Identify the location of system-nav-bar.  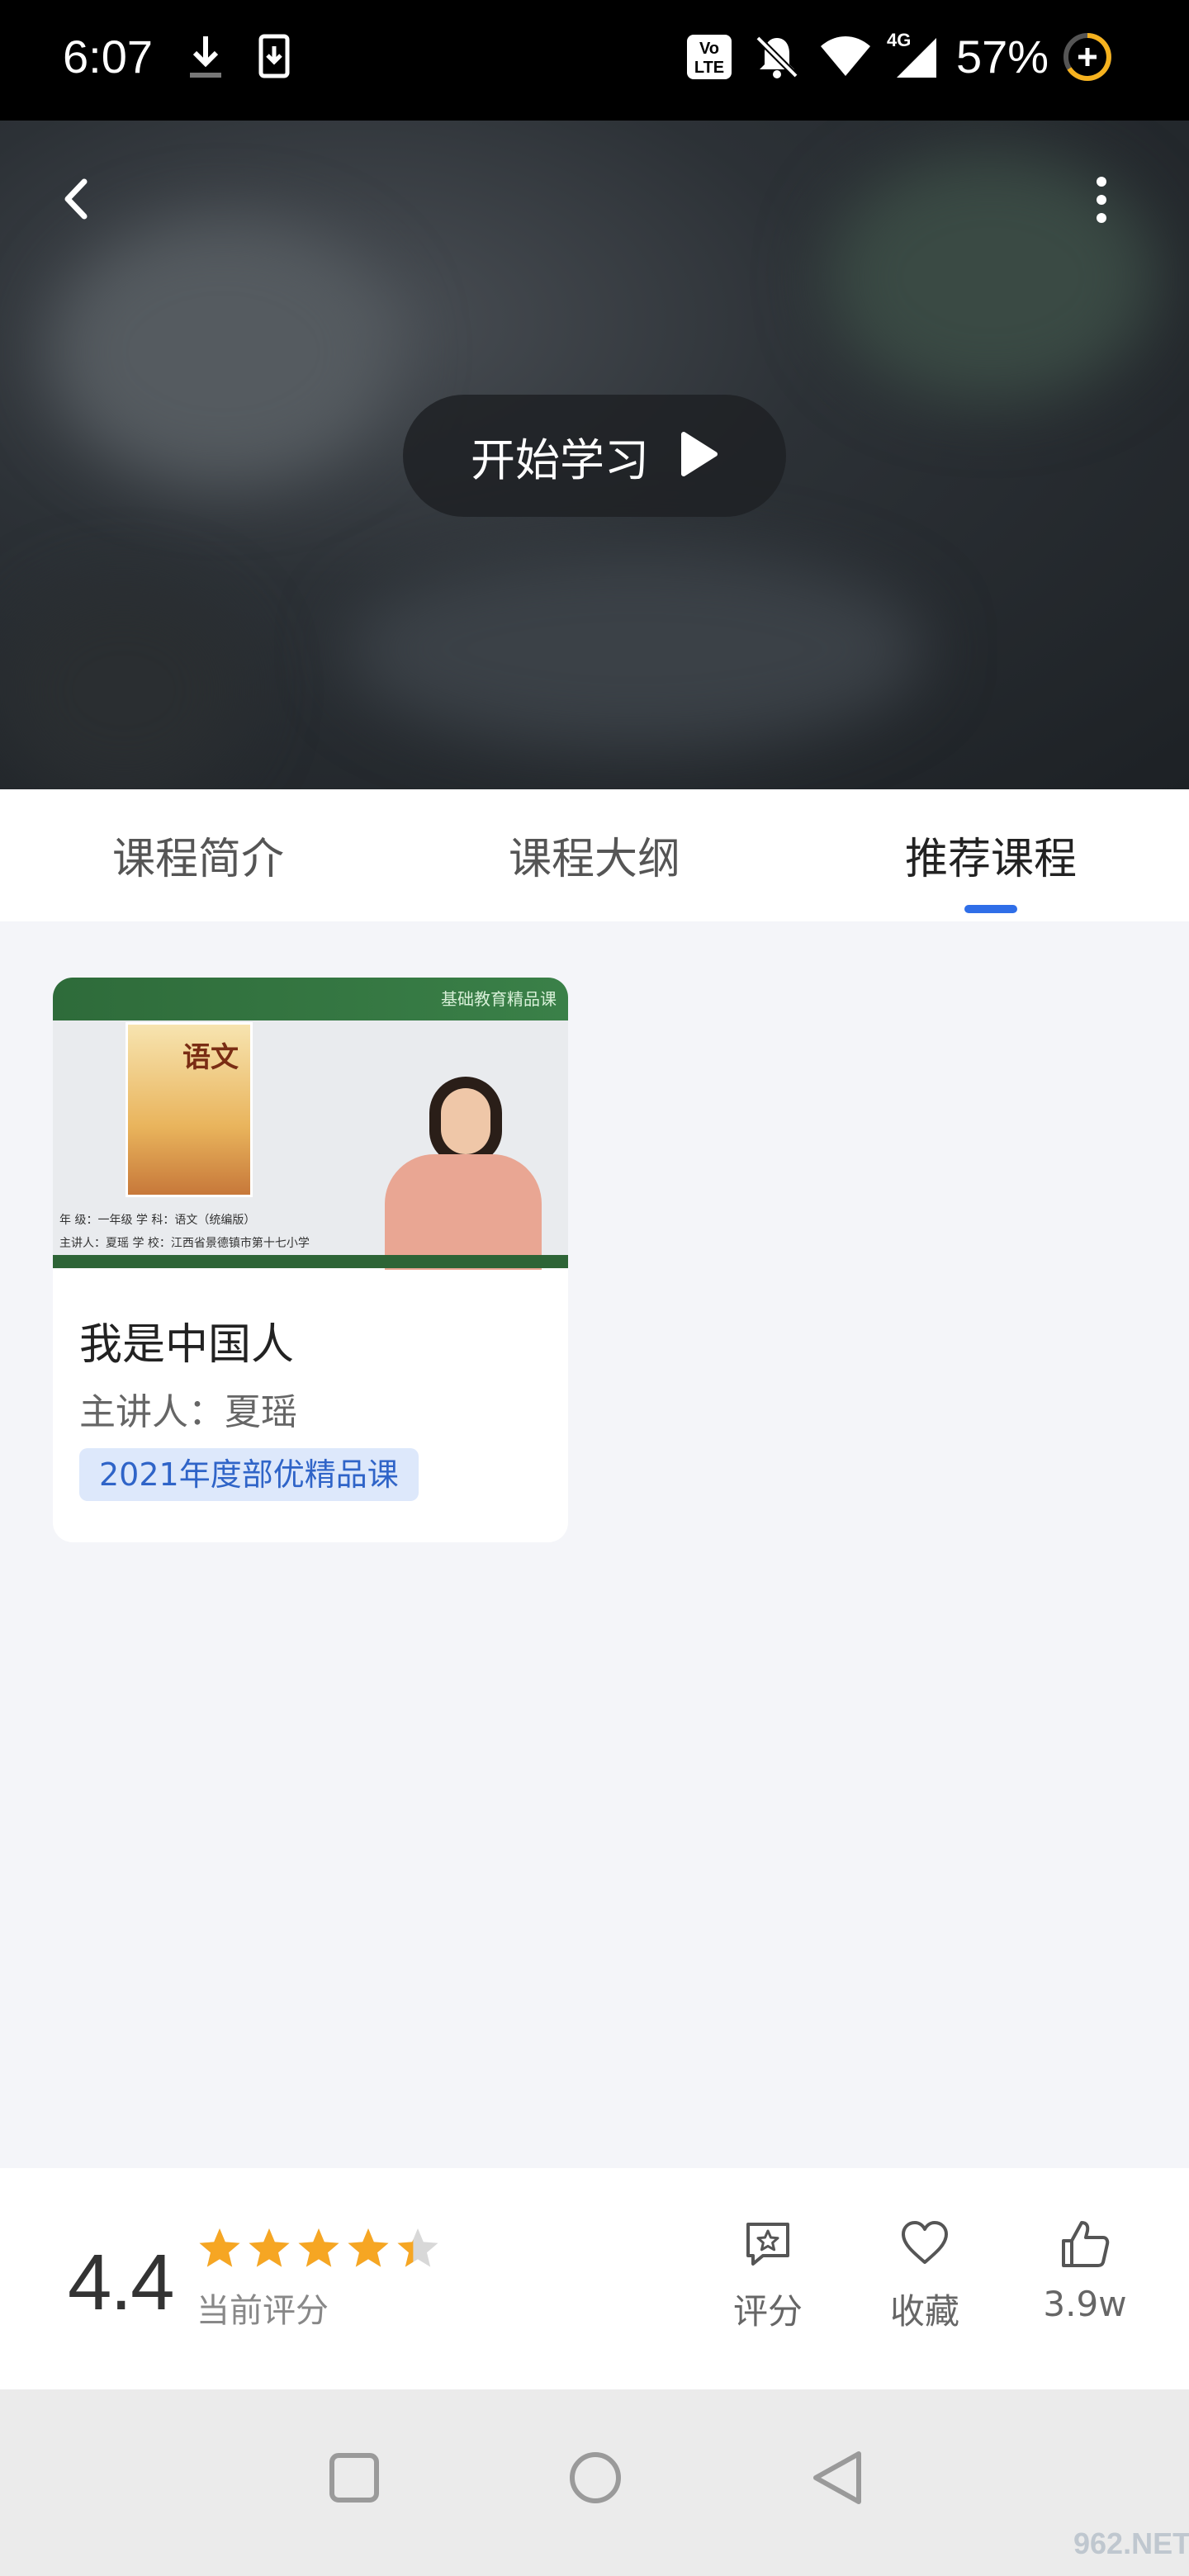
(594, 2482).